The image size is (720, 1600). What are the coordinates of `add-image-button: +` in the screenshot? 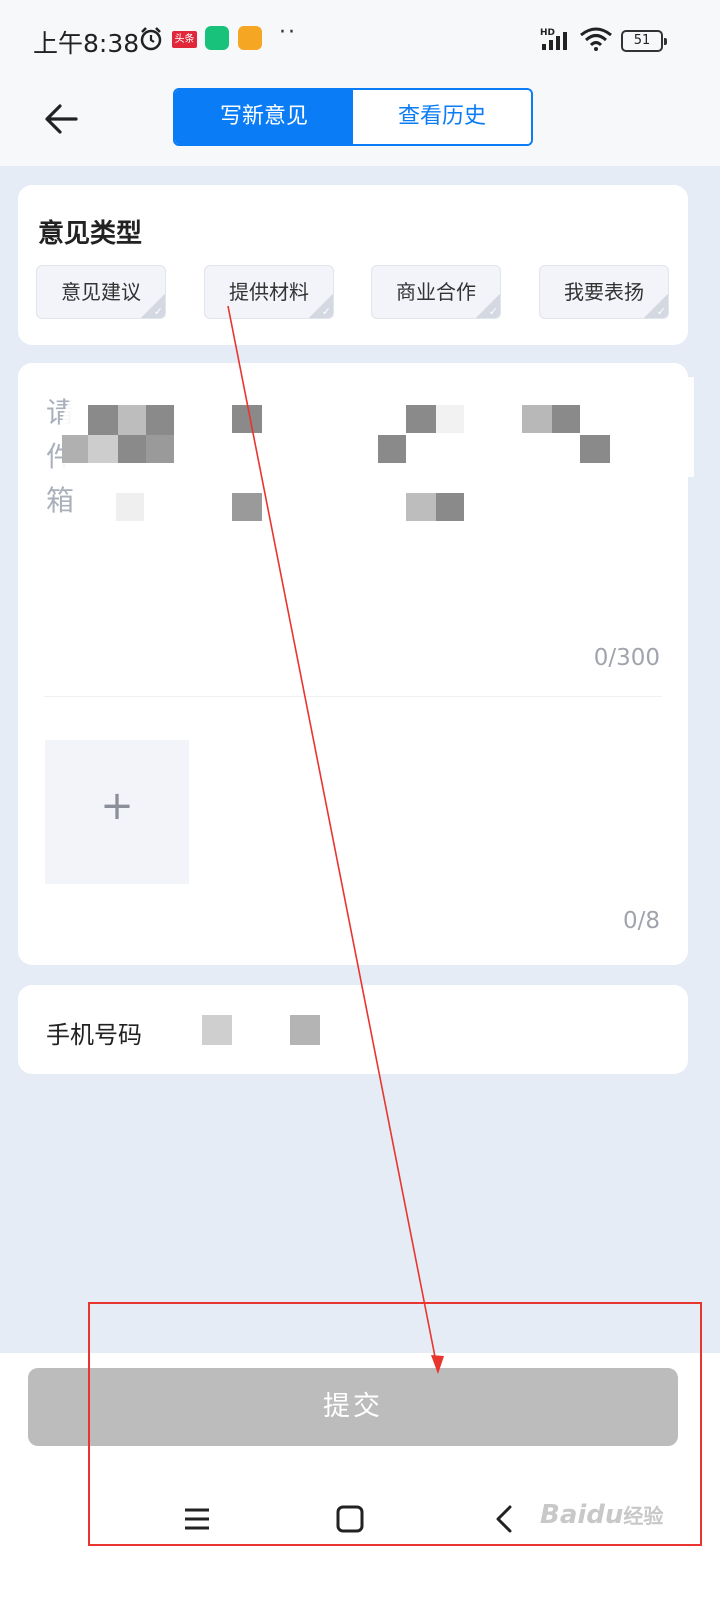 It's located at (117, 812).